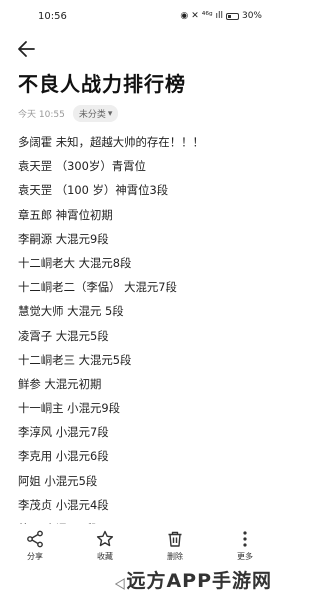  I want to click on note-line: 十二峒老大 大混元8段, so click(75, 262).